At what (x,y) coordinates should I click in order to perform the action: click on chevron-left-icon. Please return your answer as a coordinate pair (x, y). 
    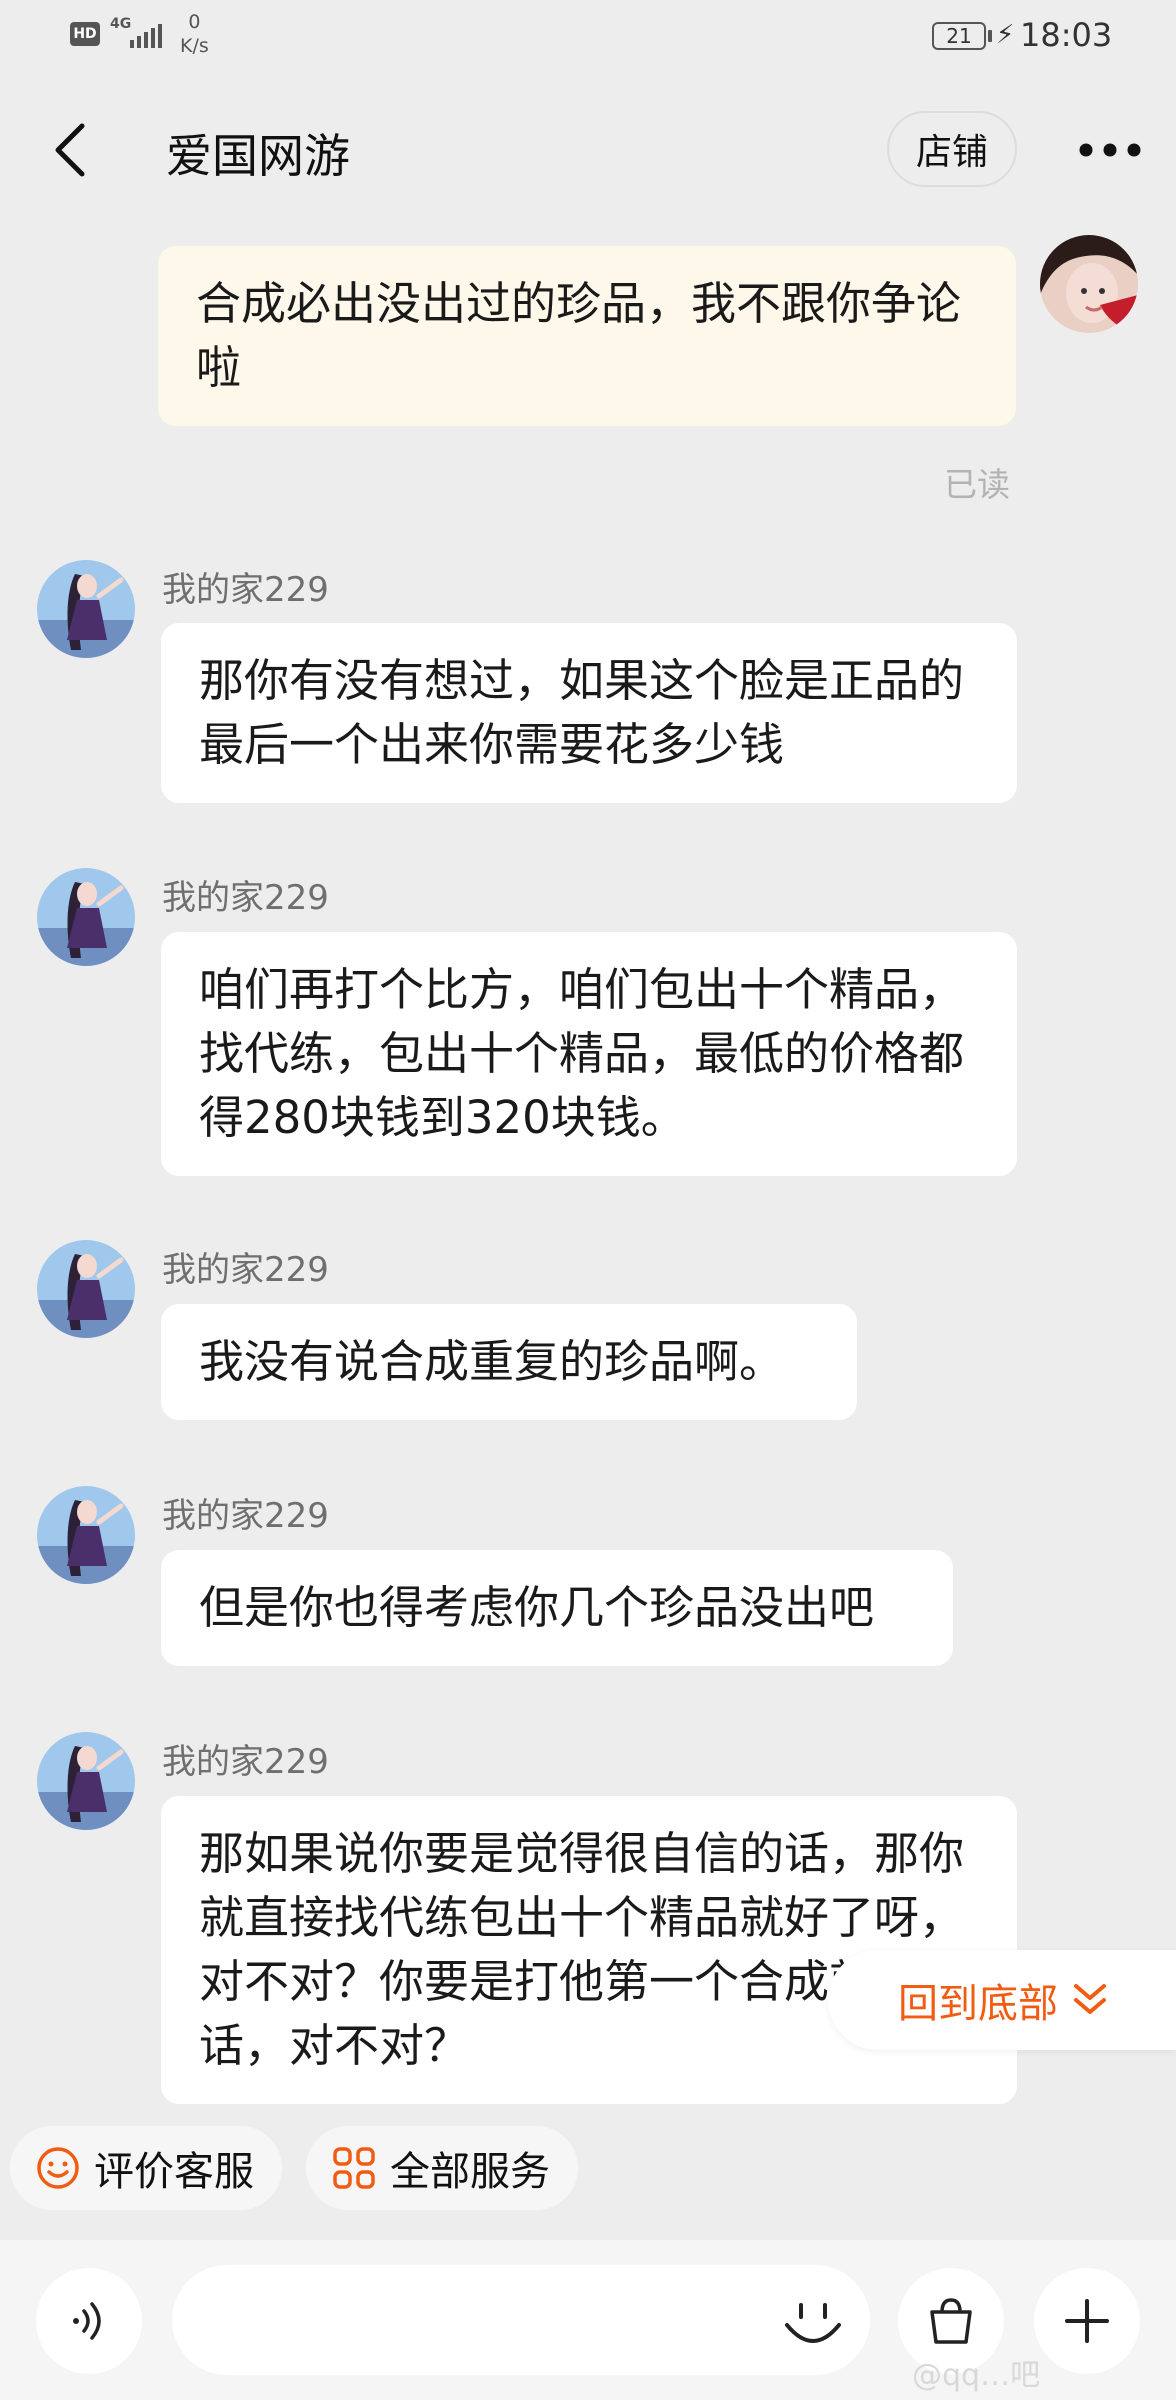
    Looking at the image, I should click on (70, 150).